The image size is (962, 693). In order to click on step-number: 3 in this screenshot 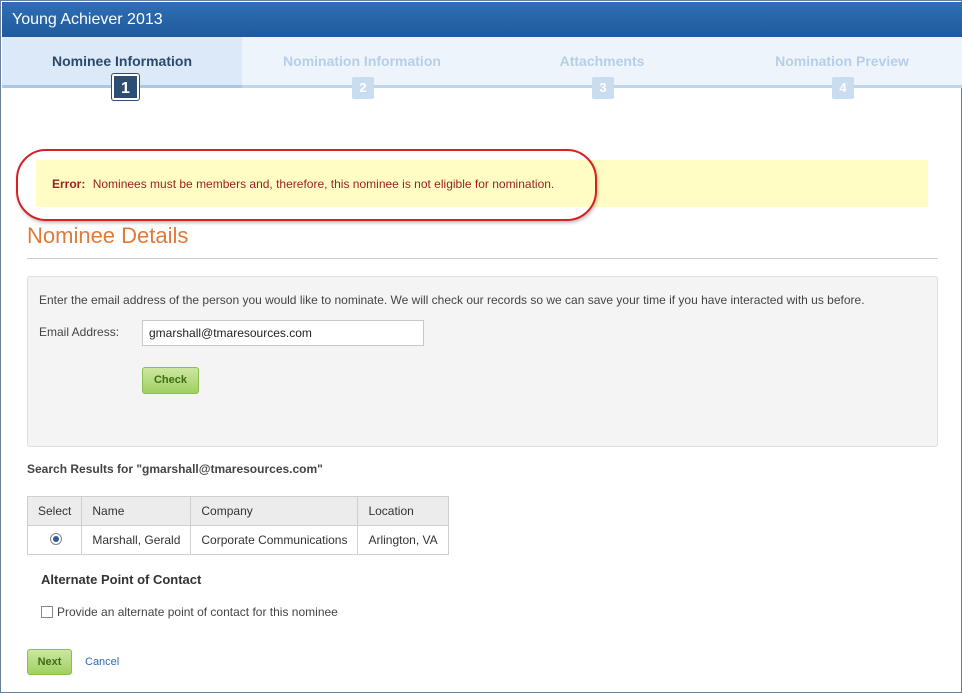, I will do `click(603, 88)`.